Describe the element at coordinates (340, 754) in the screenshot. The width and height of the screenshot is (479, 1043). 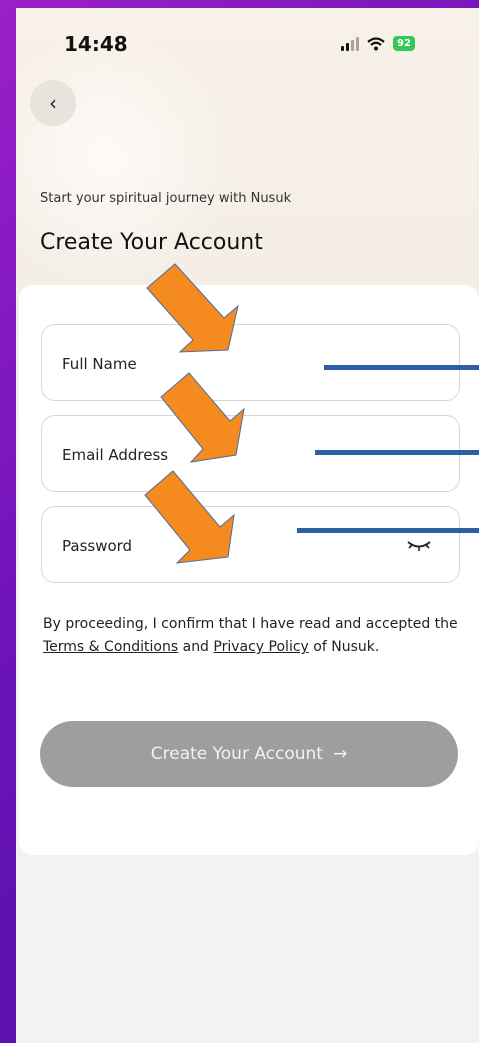
I see `arrow-right-icon: →` at that location.